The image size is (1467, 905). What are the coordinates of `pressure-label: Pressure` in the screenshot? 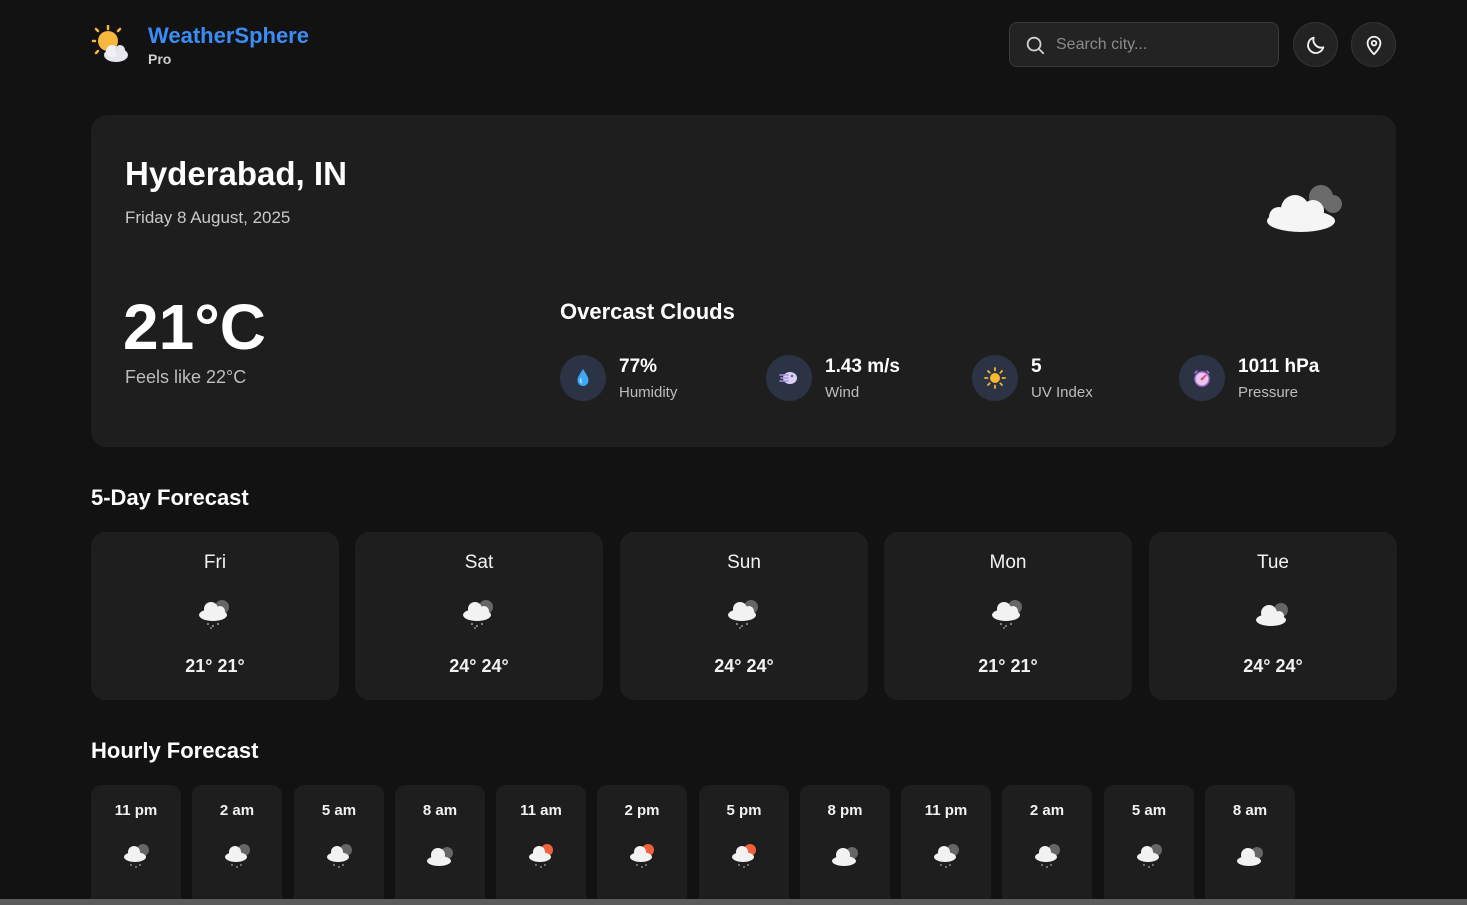 It's located at (1268, 392).